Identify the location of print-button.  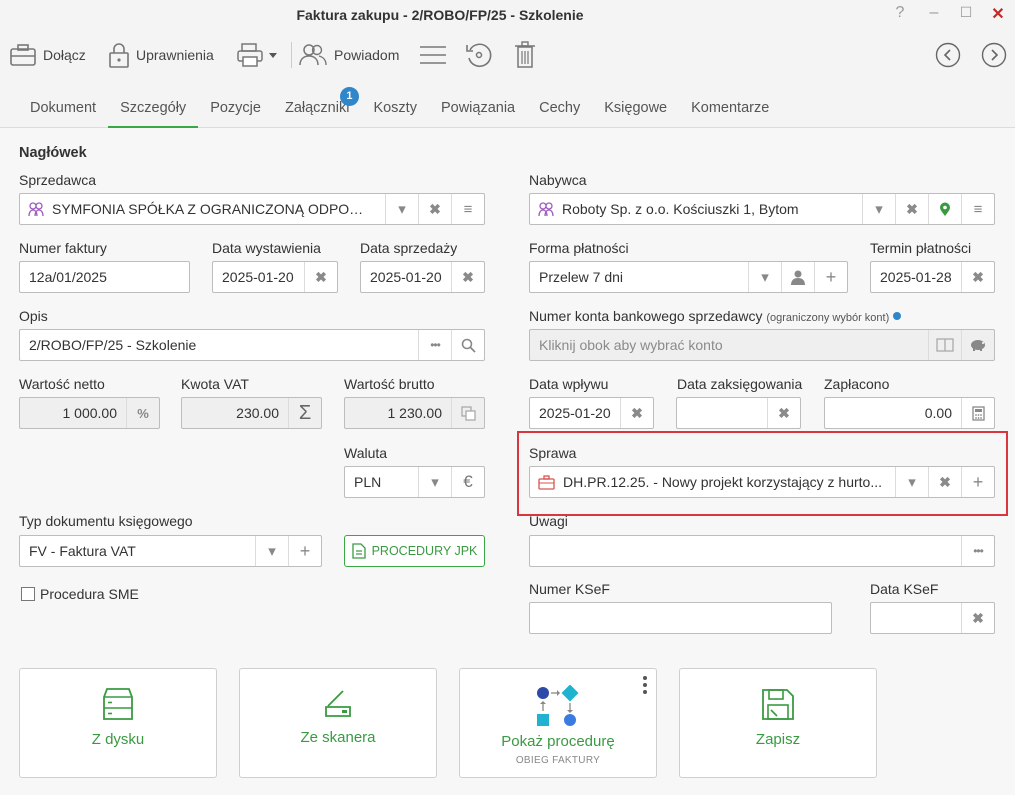
(260, 55).